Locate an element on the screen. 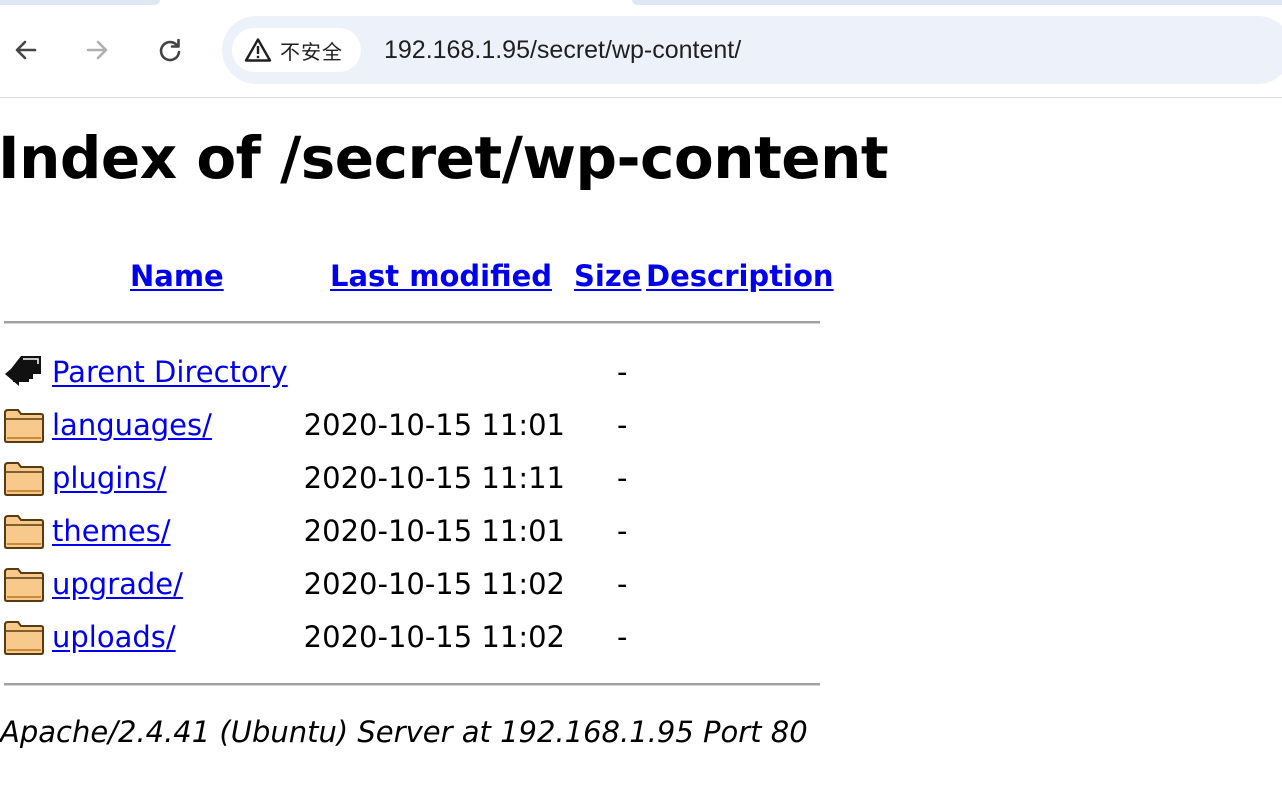 The width and height of the screenshot is (1282, 806). back-button is located at coordinates (26, 50).